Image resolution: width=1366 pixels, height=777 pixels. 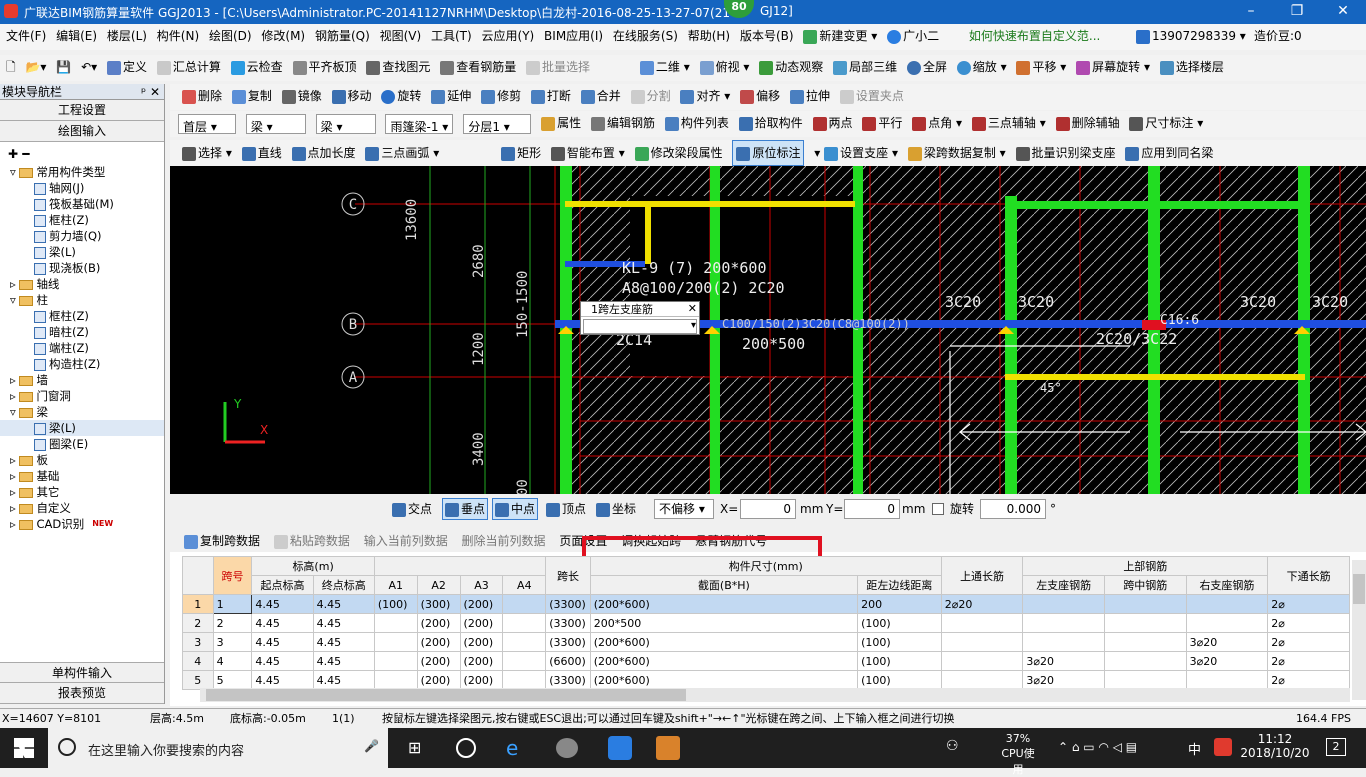 I want to click on local-3d-button: 局部三维, so click(x=865, y=67).